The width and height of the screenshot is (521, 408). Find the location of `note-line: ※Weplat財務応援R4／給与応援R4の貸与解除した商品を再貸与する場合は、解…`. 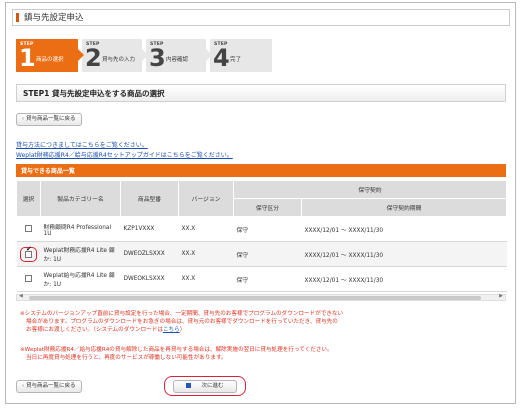

note-line: ※Weplat財務応援R4／給与応援R4の貸与解除した商品を再貸与する場合は、解… is located at coordinates (176, 350).